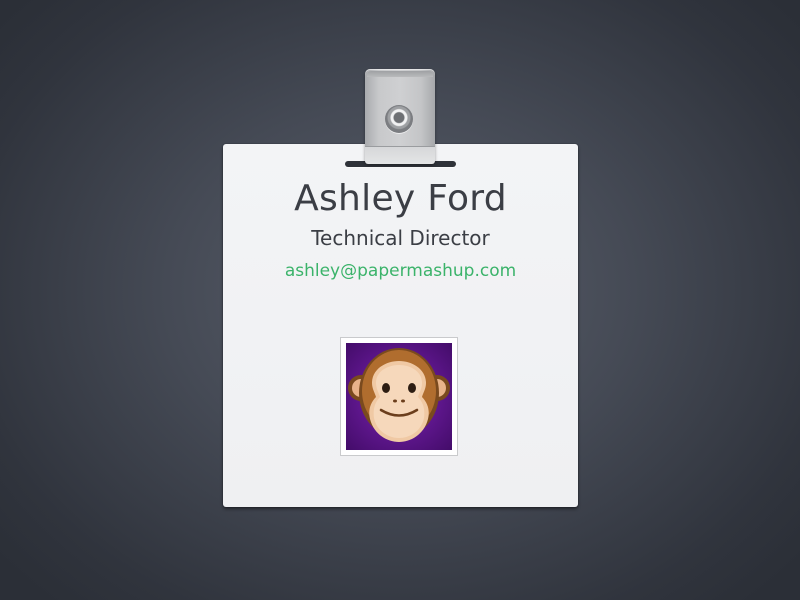 The image size is (800, 600). I want to click on badge-job-title: Technical Director, so click(400, 238).